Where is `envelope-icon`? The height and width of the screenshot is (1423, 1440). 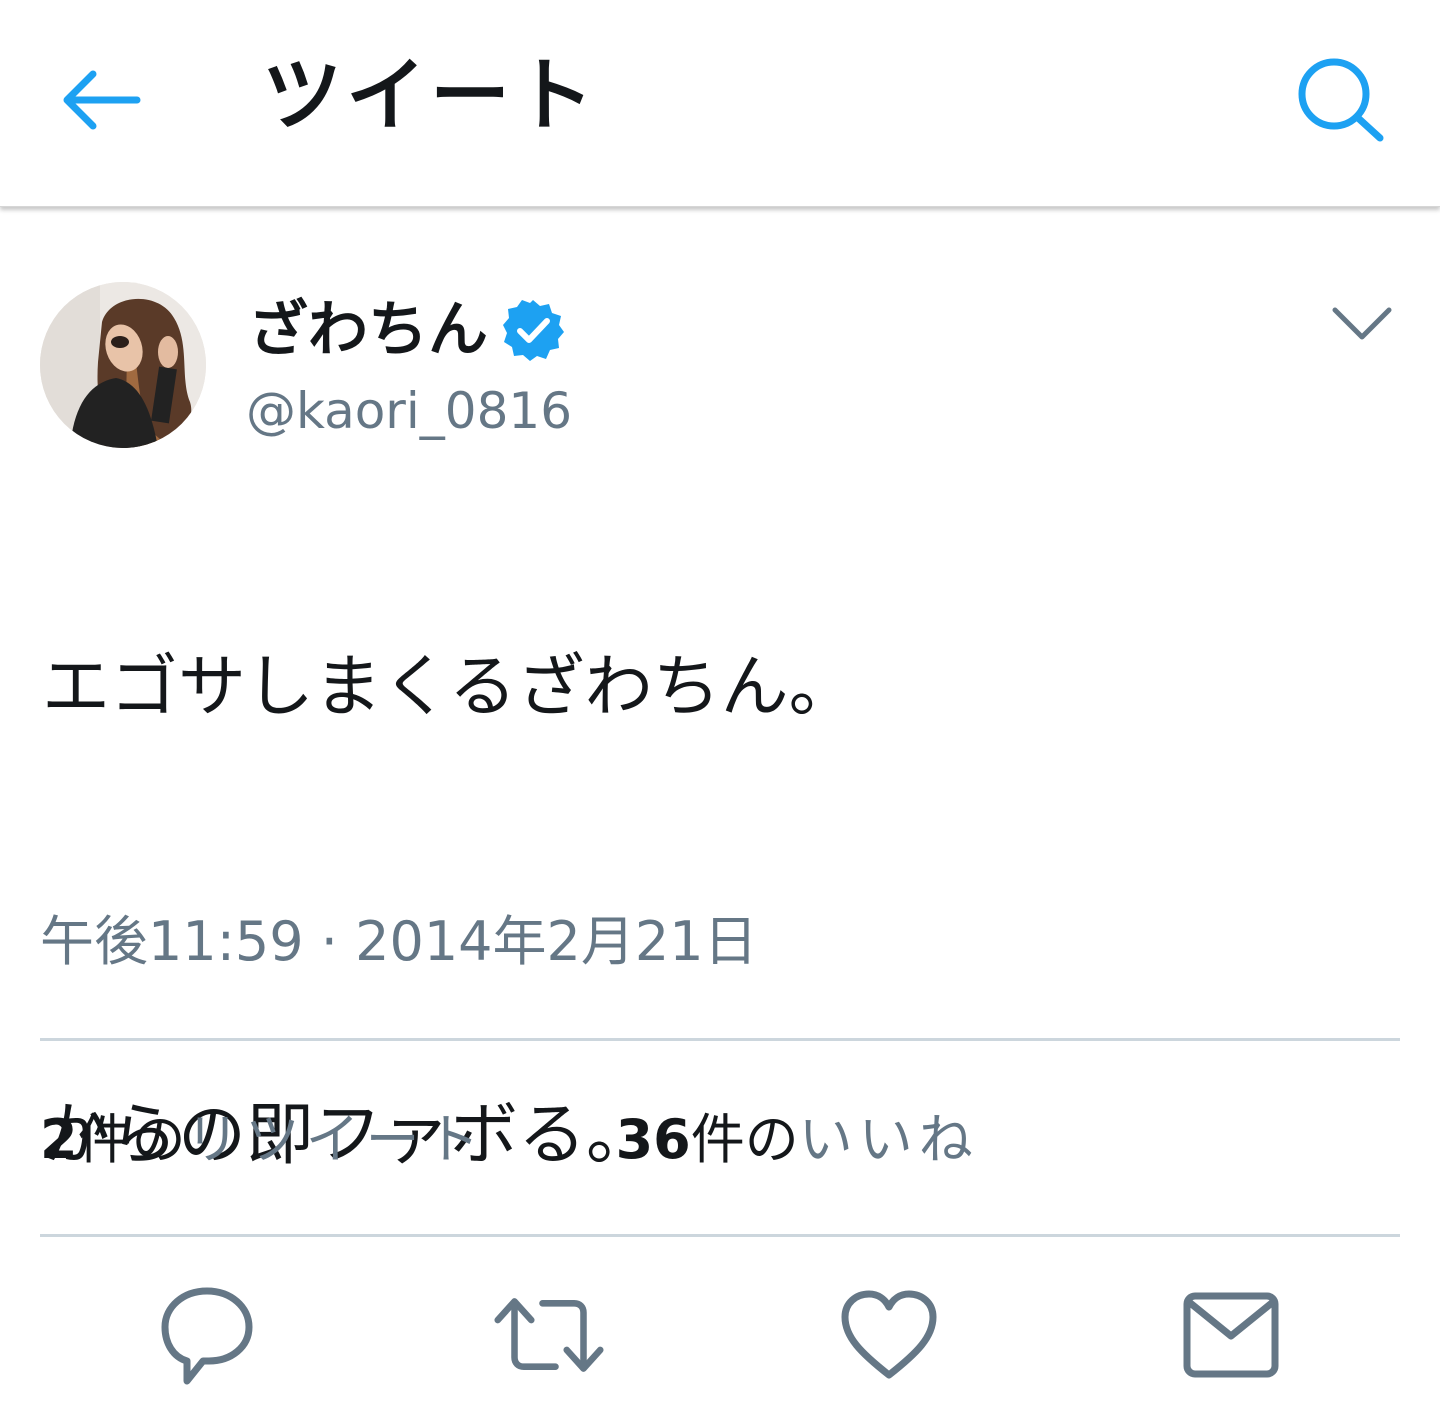 envelope-icon is located at coordinates (1231, 1335).